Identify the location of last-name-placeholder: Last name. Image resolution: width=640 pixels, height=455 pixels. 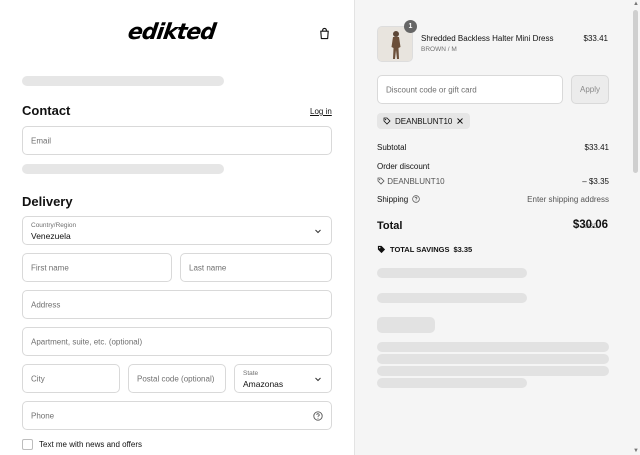
(208, 267).